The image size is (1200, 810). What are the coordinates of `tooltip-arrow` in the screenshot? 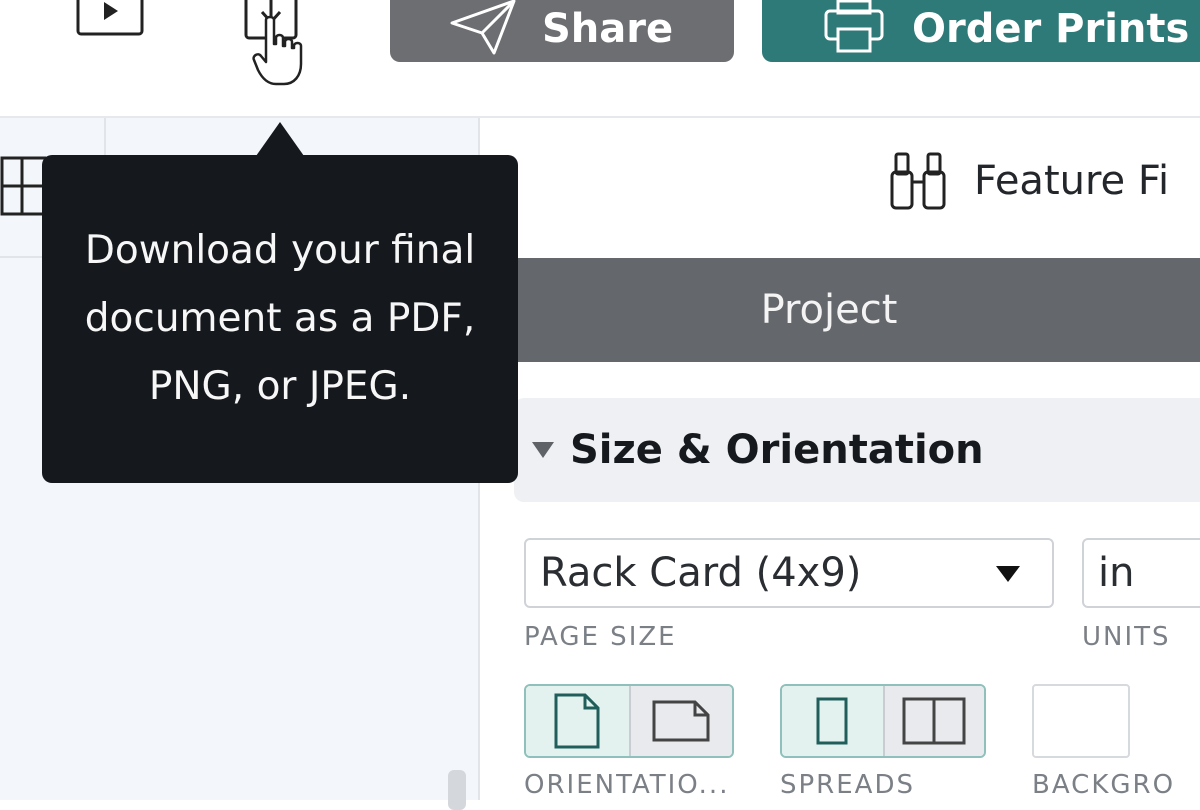 It's located at (280, 139).